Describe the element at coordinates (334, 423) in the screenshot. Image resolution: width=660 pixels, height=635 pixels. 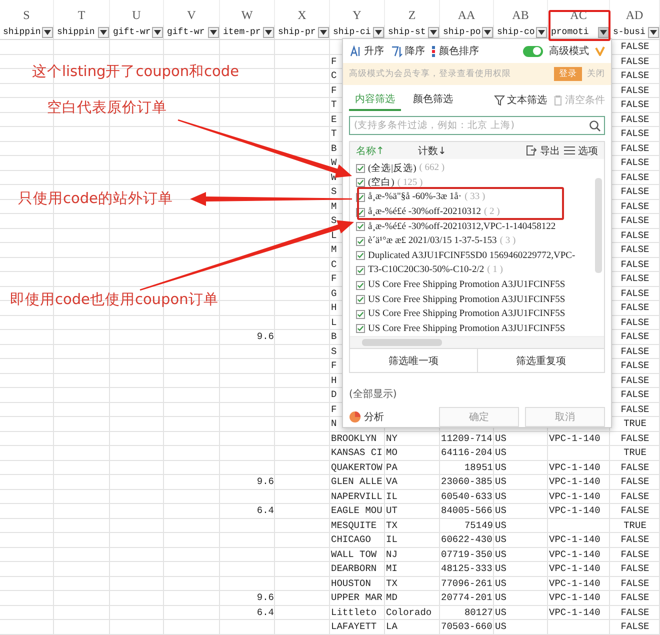
I see `table-cell: N` at that location.